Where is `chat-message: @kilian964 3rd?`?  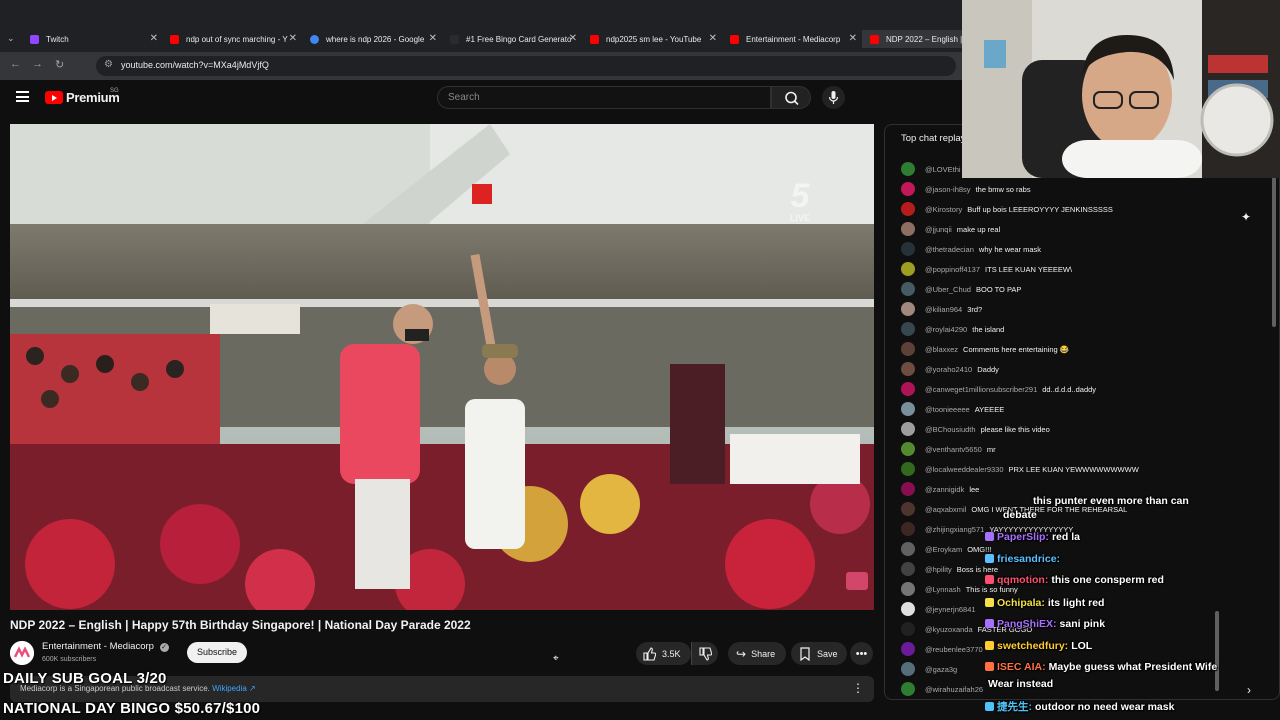 chat-message: @kilian964 3rd? is located at coordinates (1066, 309).